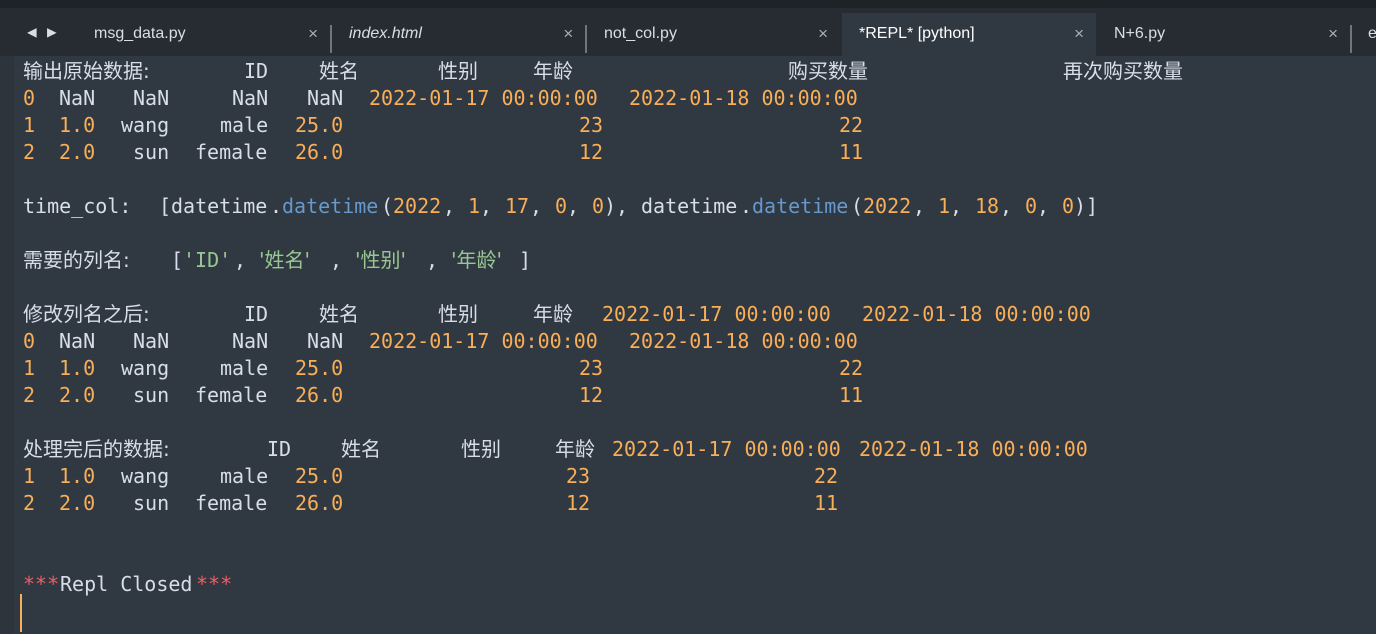  Describe the element at coordinates (52, 31) in the screenshot. I see `tab-scroll-right-icon: ▶` at that location.